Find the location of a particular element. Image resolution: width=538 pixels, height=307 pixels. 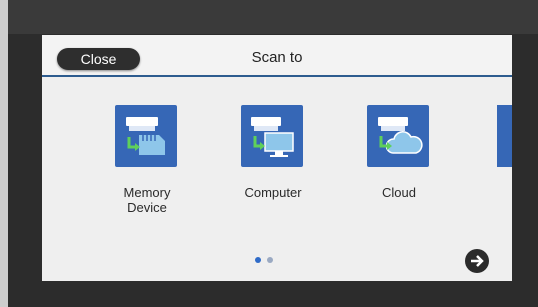

cloud-icon is located at coordinates (398, 136).